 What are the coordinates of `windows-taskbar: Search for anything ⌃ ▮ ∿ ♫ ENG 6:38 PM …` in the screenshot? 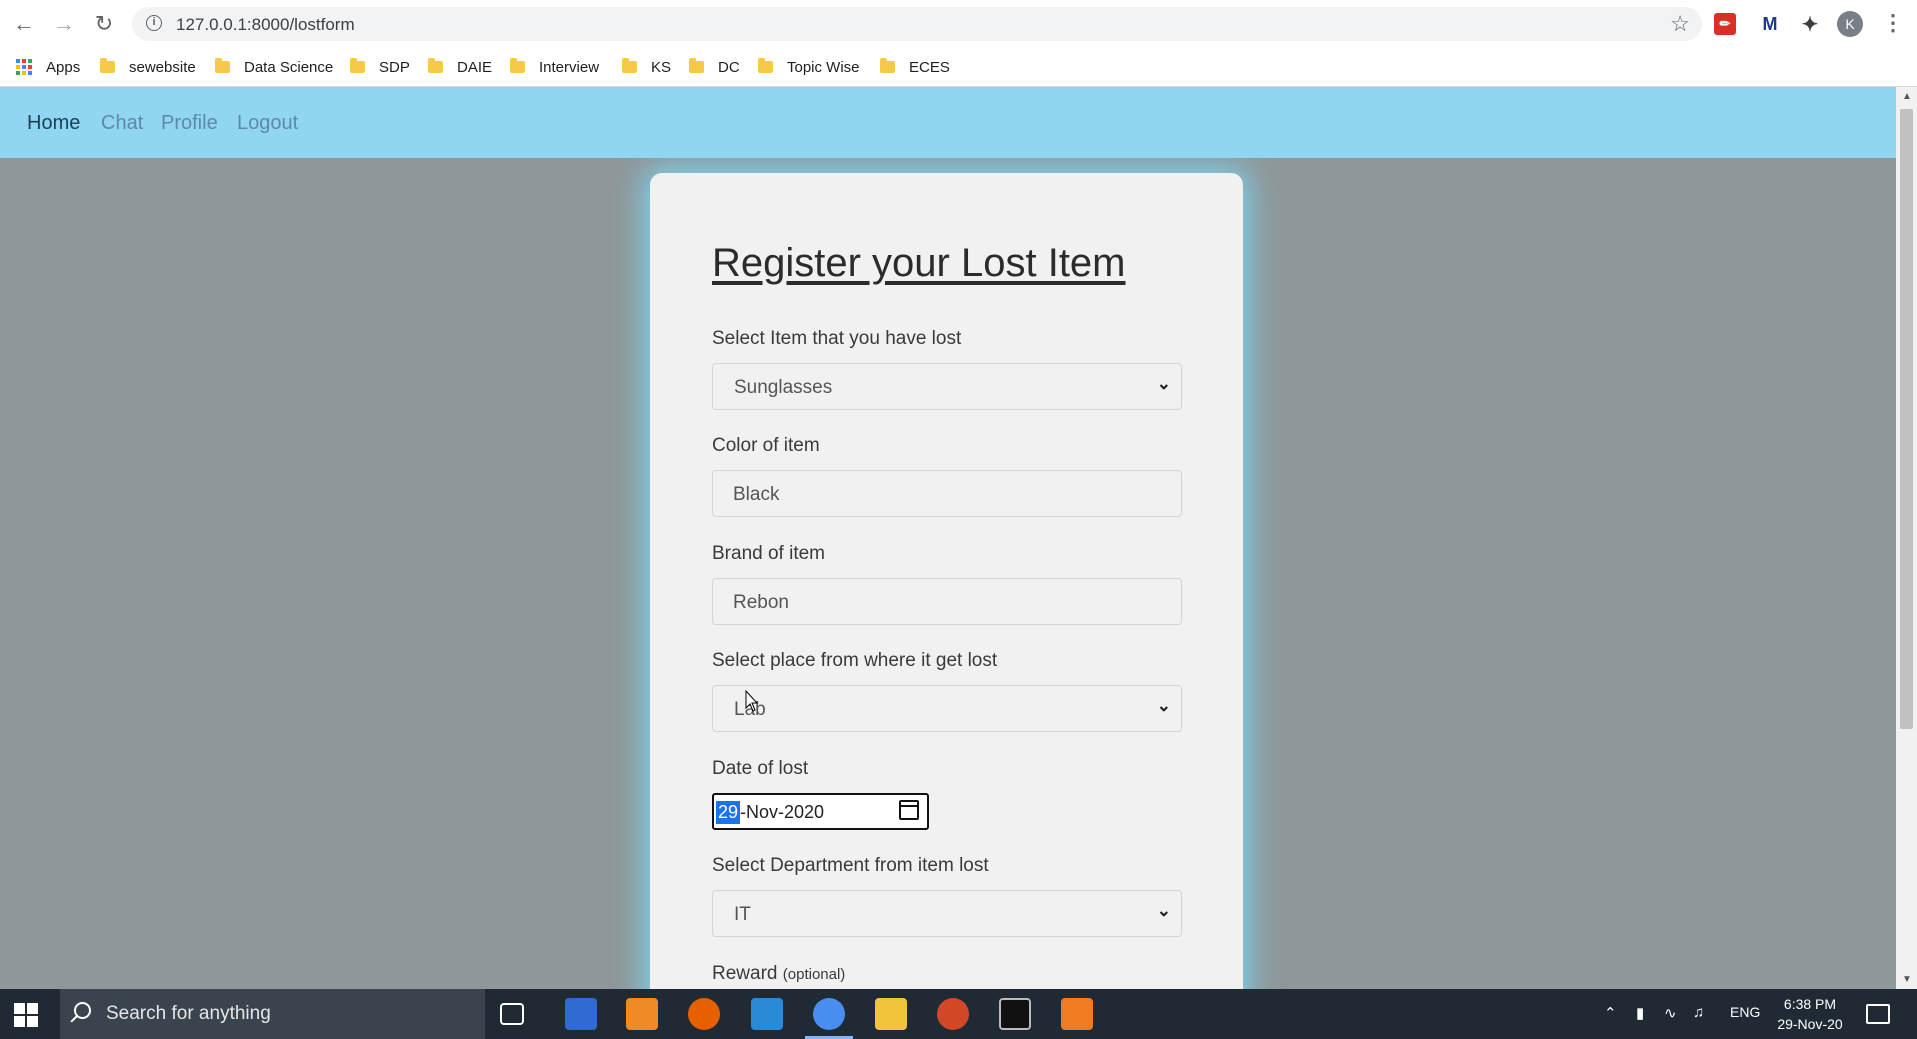 It's located at (958, 1014).